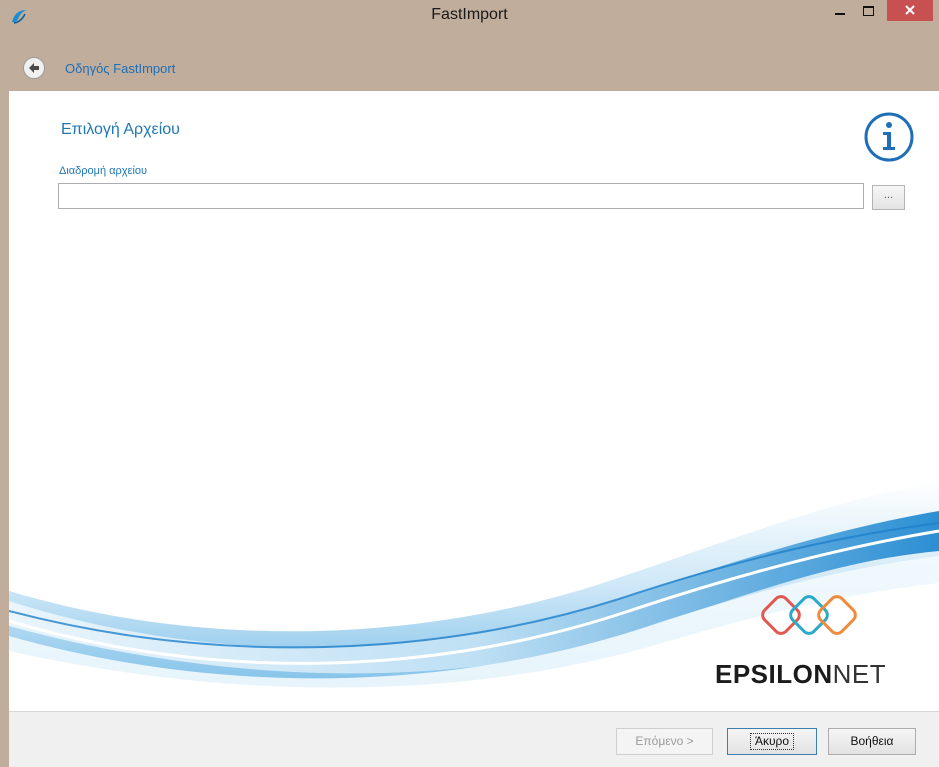 Image resolution: width=939 pixels, height=767 pixels. I want to click on back-arrow-icon, so click(34, 68).